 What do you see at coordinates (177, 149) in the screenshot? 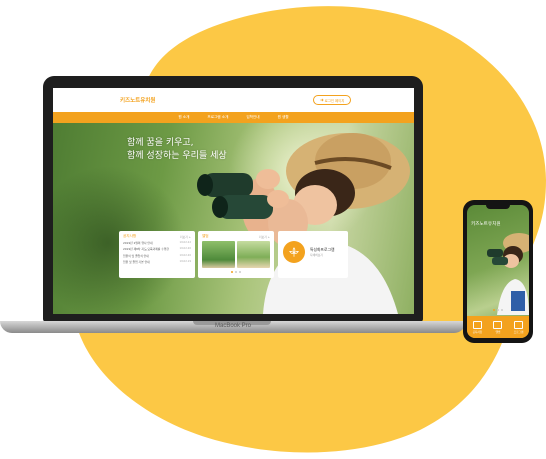
I see `hero-title: 함께 꿈을 키우고, 함께 성장하는 우리들 세상` at bounding box center [177, 149].